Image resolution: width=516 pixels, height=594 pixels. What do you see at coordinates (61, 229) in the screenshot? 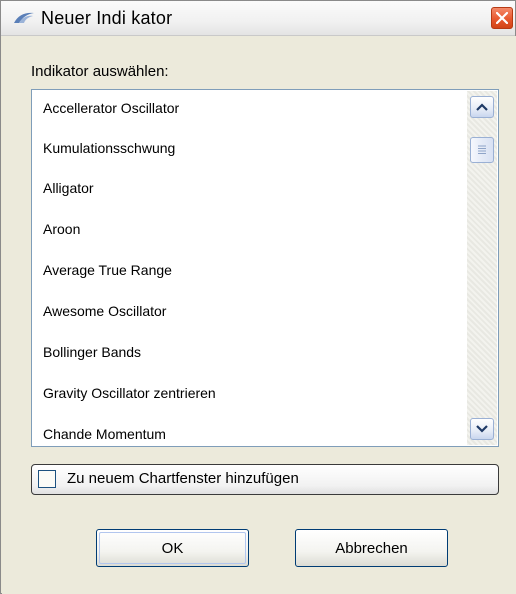
I see `list-item: Aroon` at bounding box center [61, 229].